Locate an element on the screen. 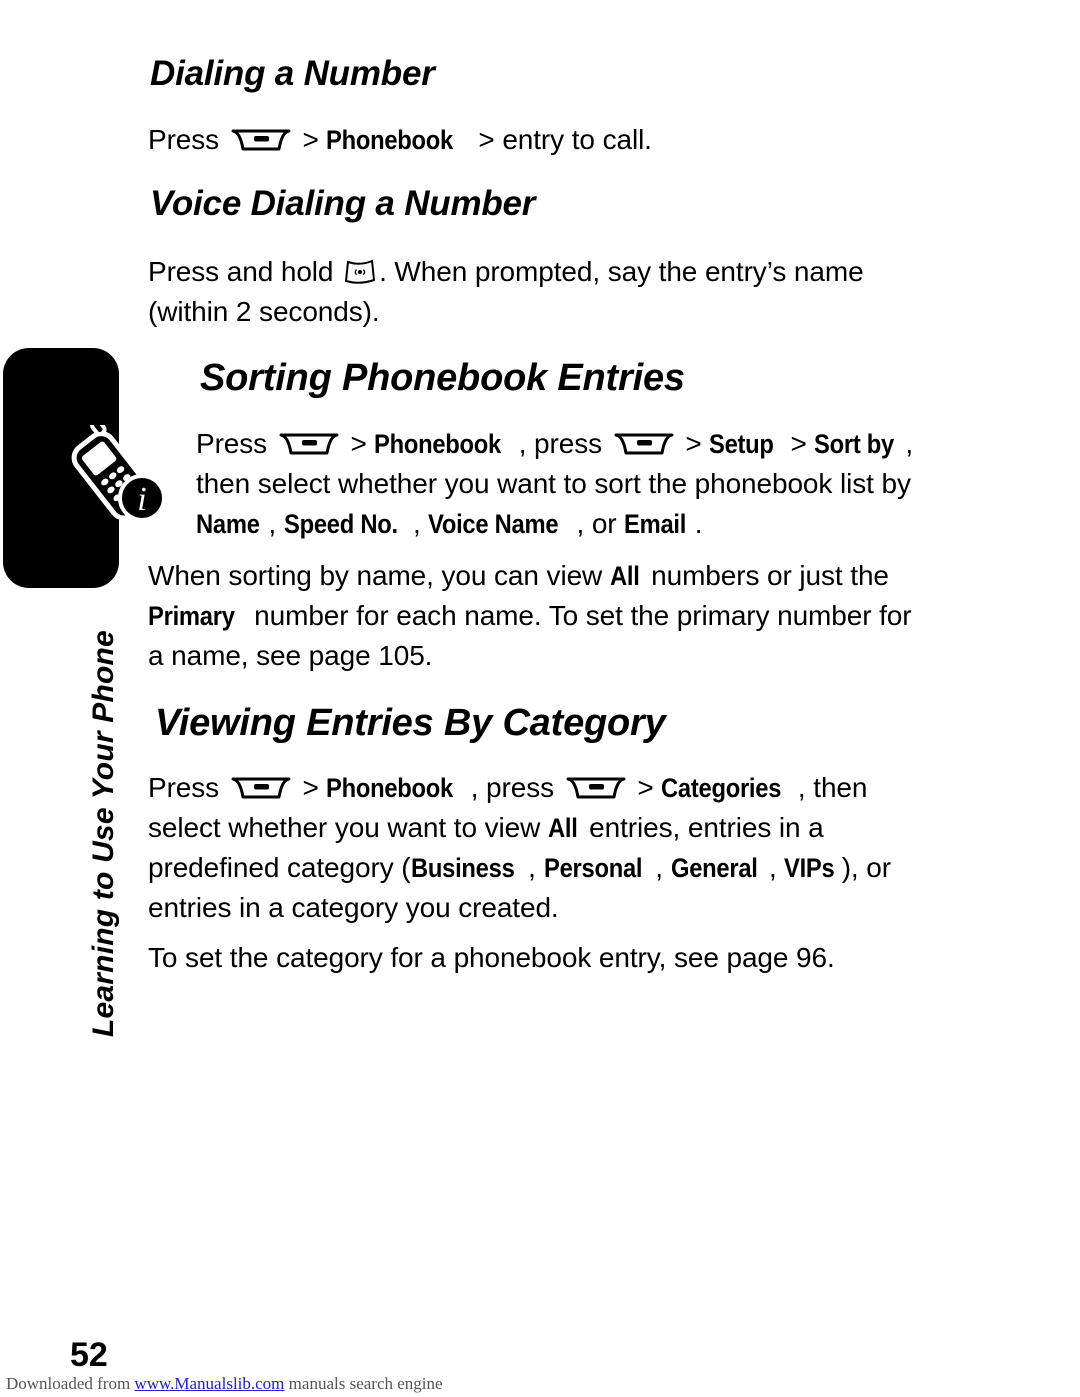 This screenshot has width=1080, height=1397. chapter-title: Learning to Use Your Phone is located at coordinates (103, 833).